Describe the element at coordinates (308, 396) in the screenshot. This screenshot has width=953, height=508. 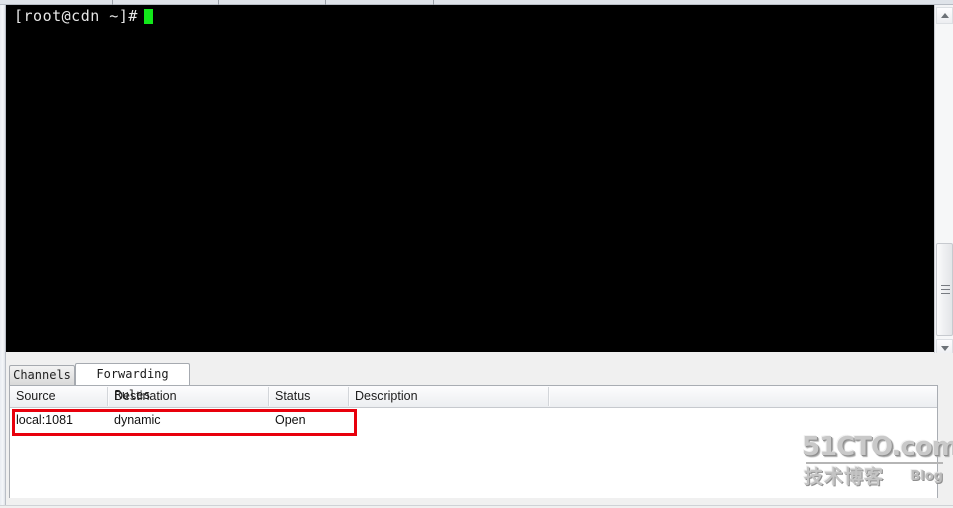
I see `column-header-status: Status` at that location.